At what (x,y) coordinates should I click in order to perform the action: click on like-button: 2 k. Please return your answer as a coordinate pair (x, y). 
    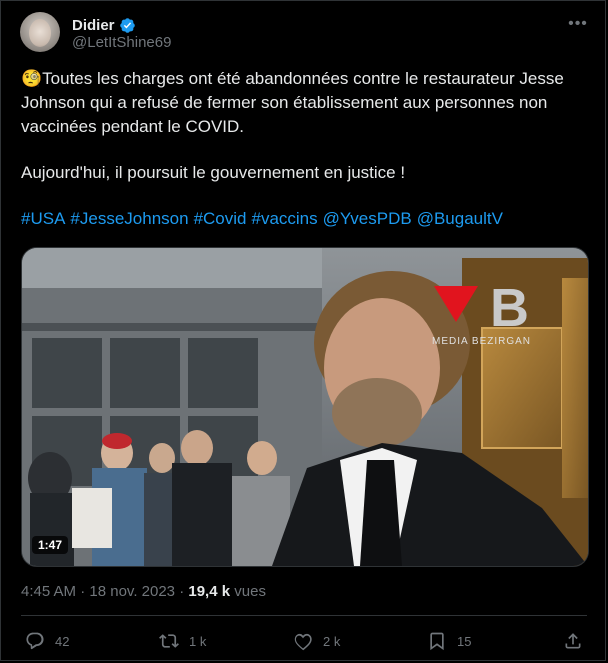
    Looking at the image, I should click on (316, 641).